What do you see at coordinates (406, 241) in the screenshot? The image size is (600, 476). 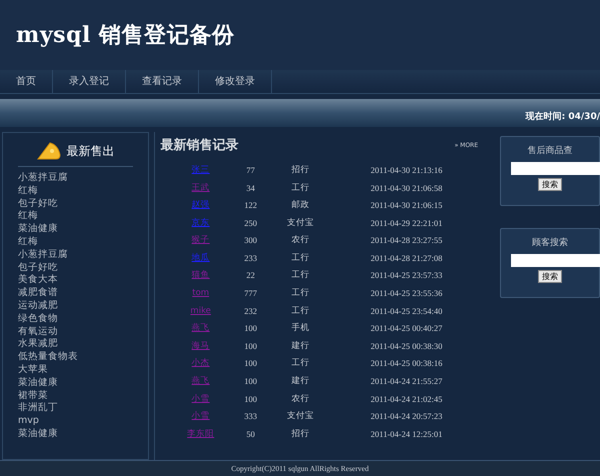 I see `time-cell: 2011-04-28 23:27:55` at bounding box center [406, 241].